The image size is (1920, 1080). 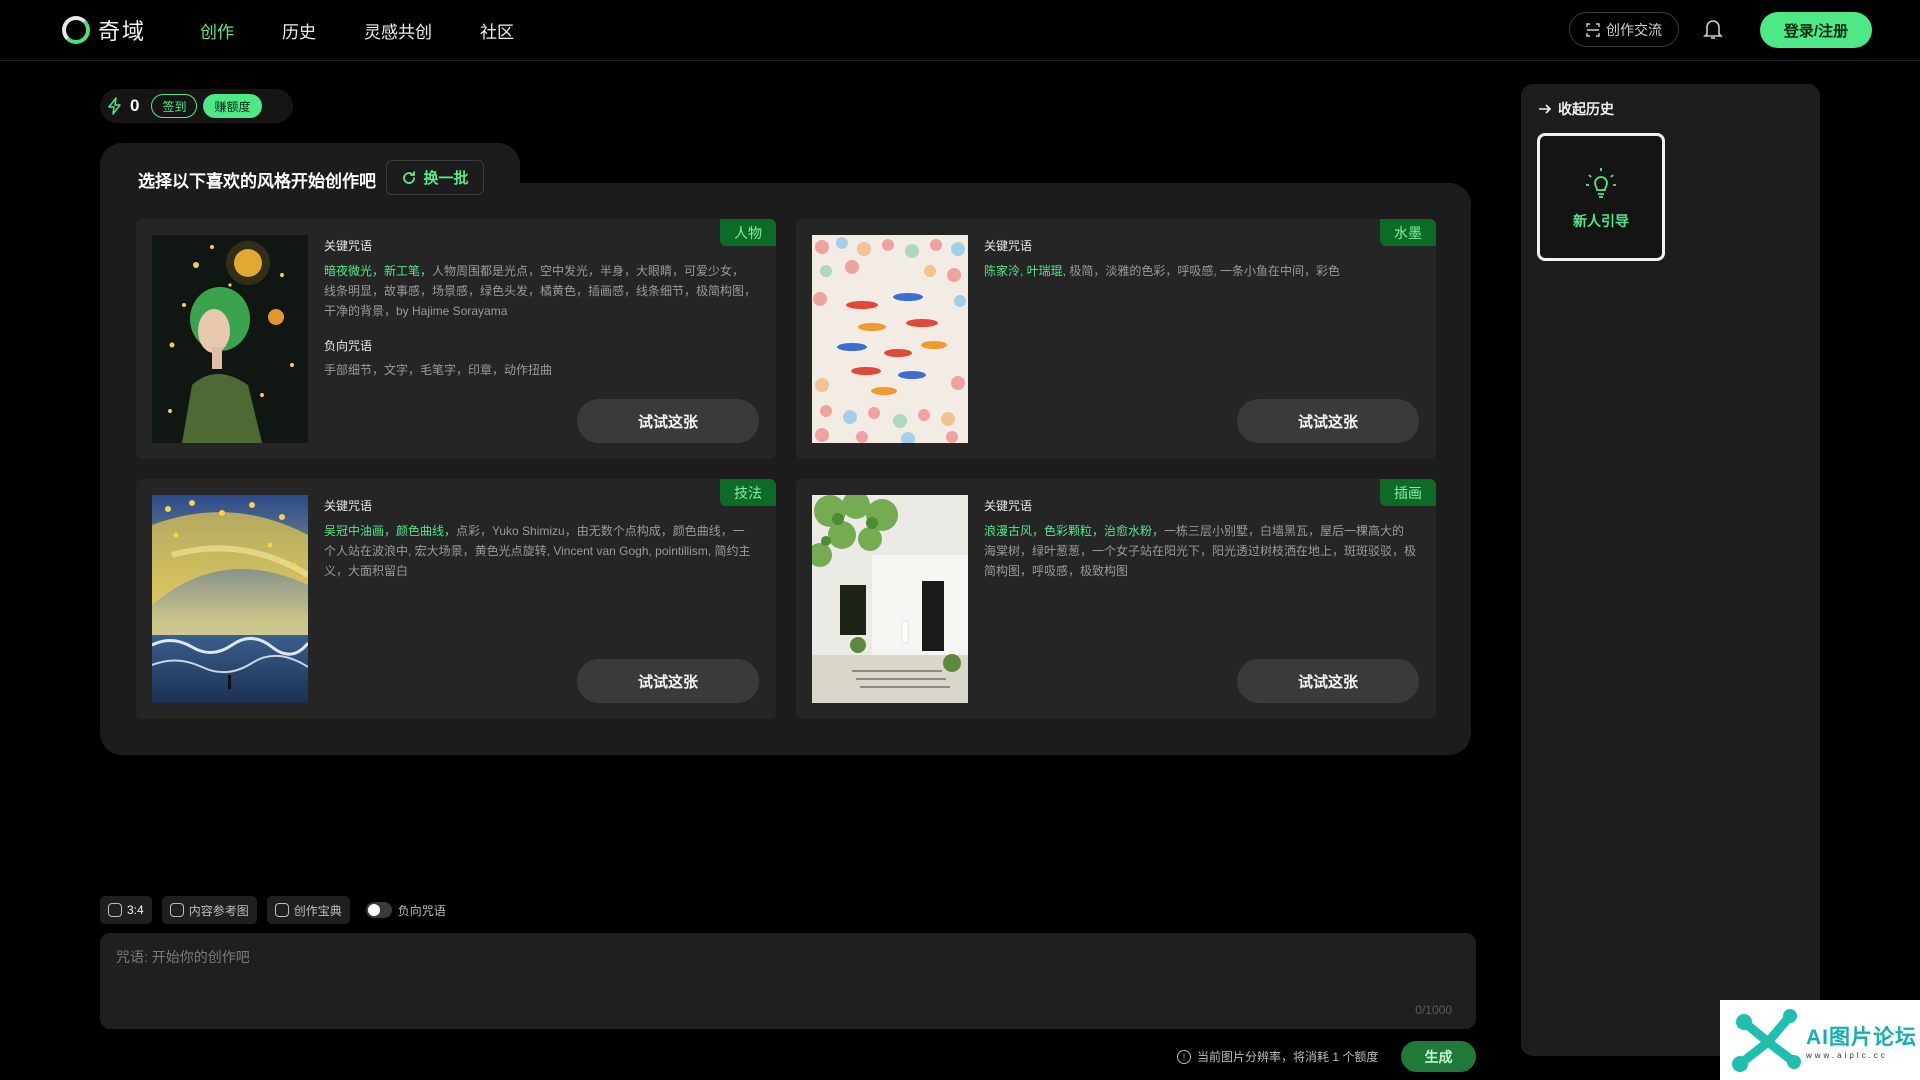 What do you see at coordinates (1713, 29) in the screenshot?
I see `bell-icon` at bounding box center [1713, 29].